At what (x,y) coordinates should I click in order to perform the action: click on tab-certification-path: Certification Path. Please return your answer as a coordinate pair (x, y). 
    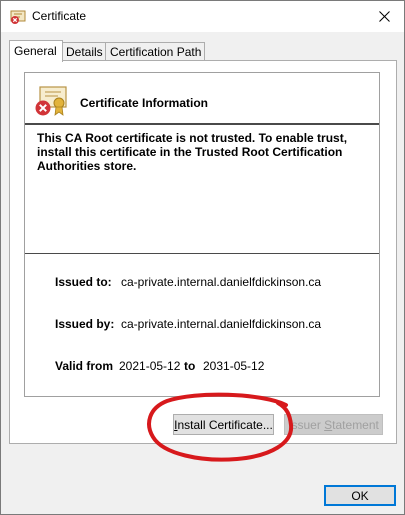
    Looking at the image, I should click on (155, 51).